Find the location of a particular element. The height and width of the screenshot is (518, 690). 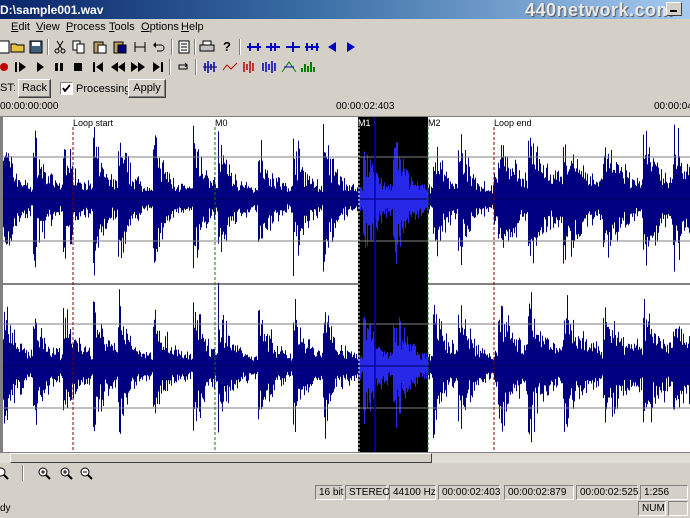

zoom-out-full-icon is located at coordinates (312, 46).